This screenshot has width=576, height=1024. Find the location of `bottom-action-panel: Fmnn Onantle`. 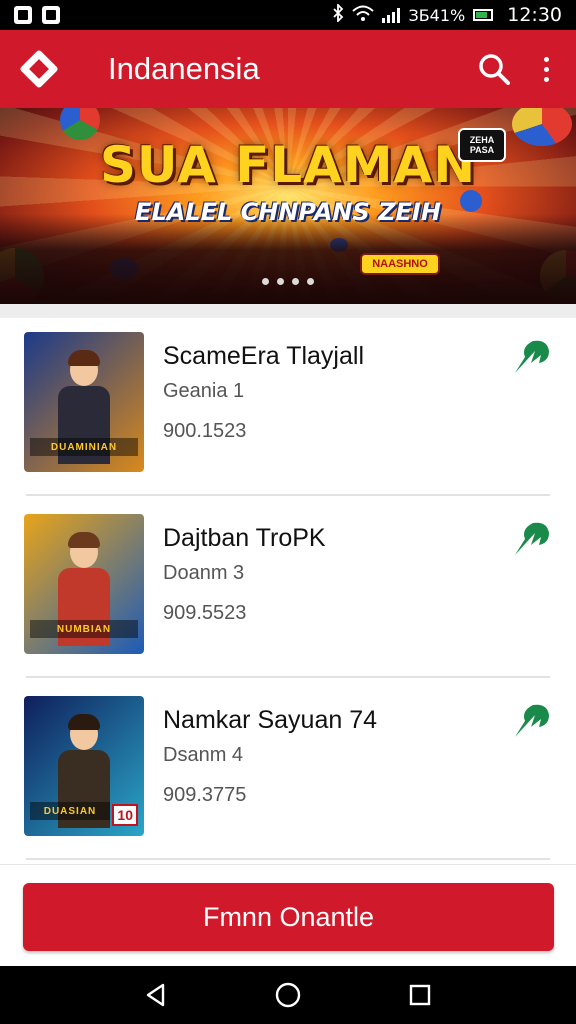

bottom-action-panel: Fmnn Onantle is located at coordinates (288, 915).